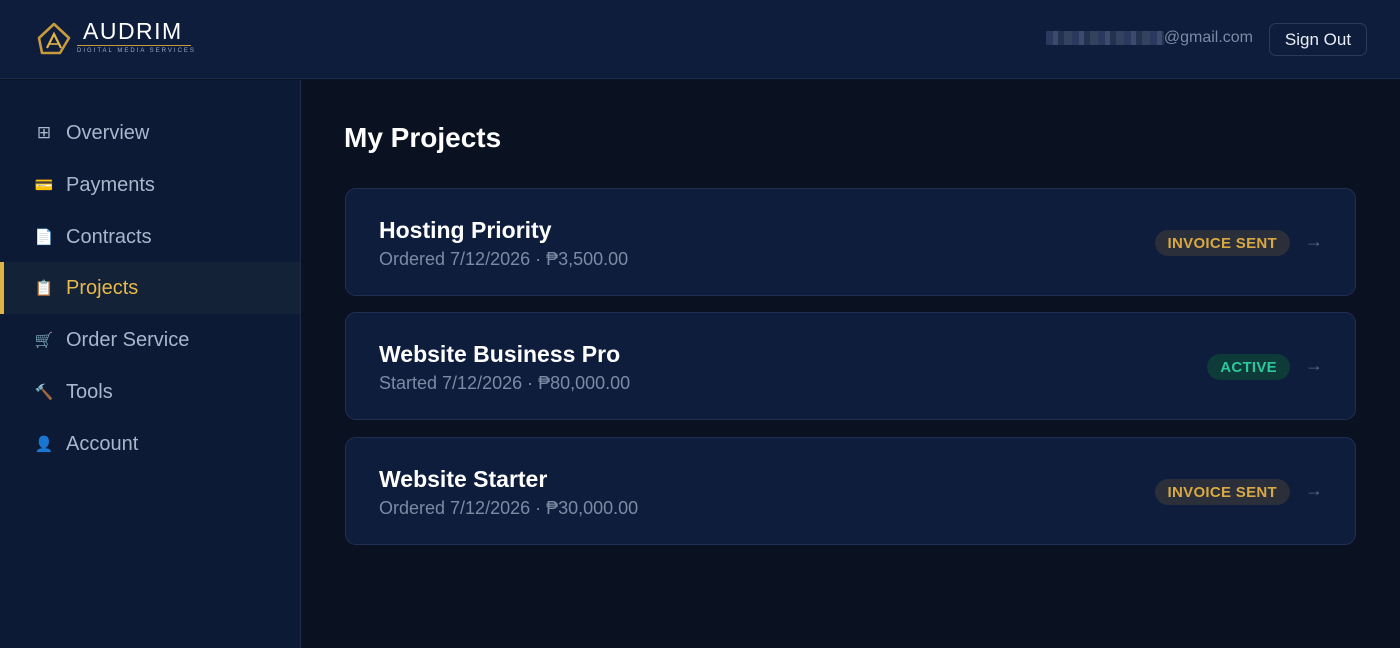  I want to click on sidebar-item-label: Overview, so click(108, 132).